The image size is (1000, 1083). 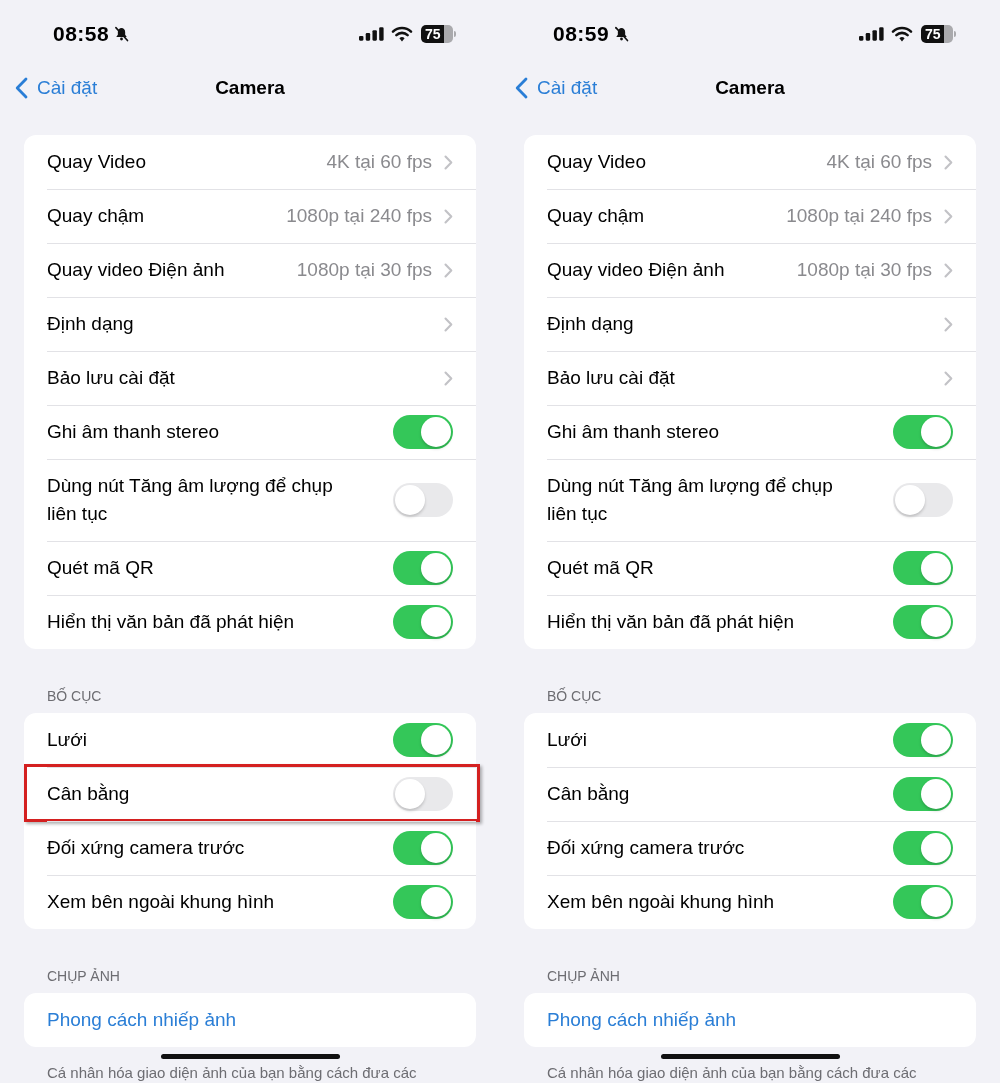 What do you see at coordinates (581, 34) in the screenshot?
I see `status-time: 08:59` at bounding box center [581, 34].